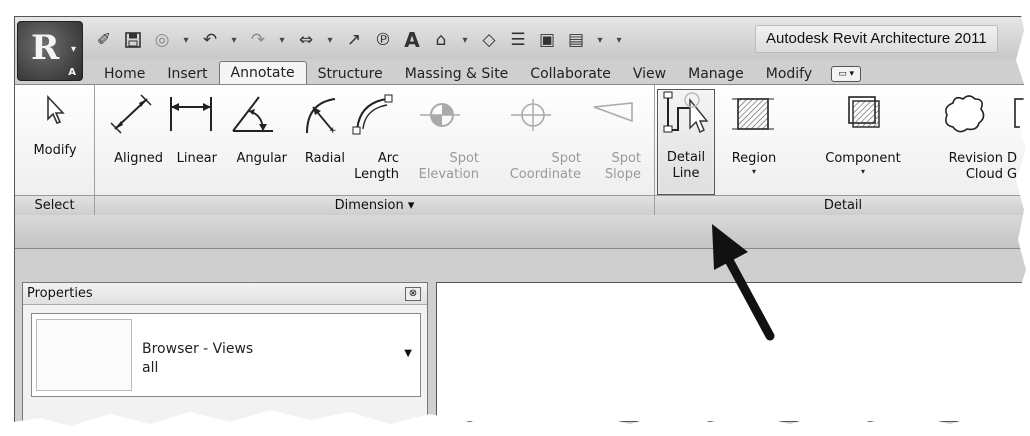 Image resolution: width=1030 pixels, height=436 pixels. What do you see at coordinates (258, 40) in the screenshot?
I see `redo-icon: ↷` at bounding box center [258, 40].